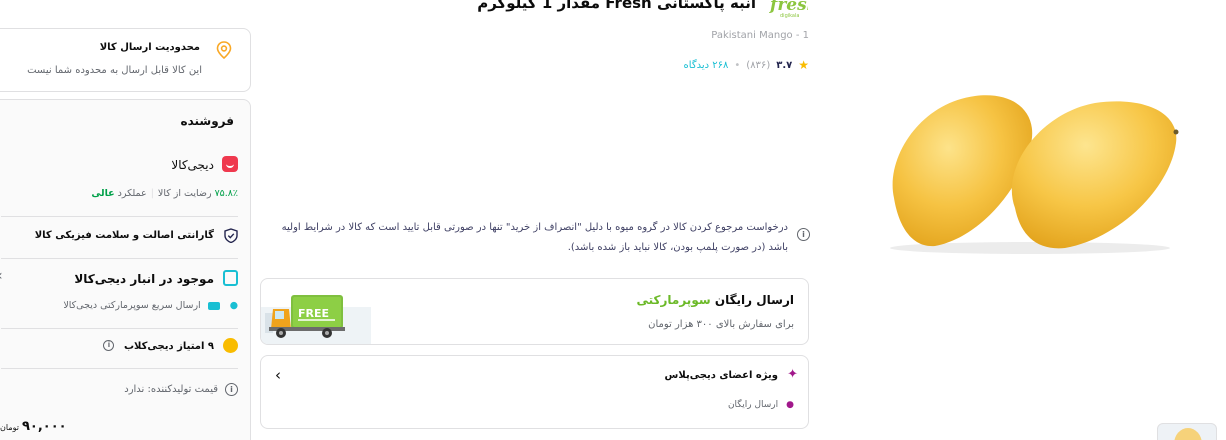 Image resolution: width=1226 pixels, height=440 pixels. I want to click on warehouse-icon, so click(230, 278).